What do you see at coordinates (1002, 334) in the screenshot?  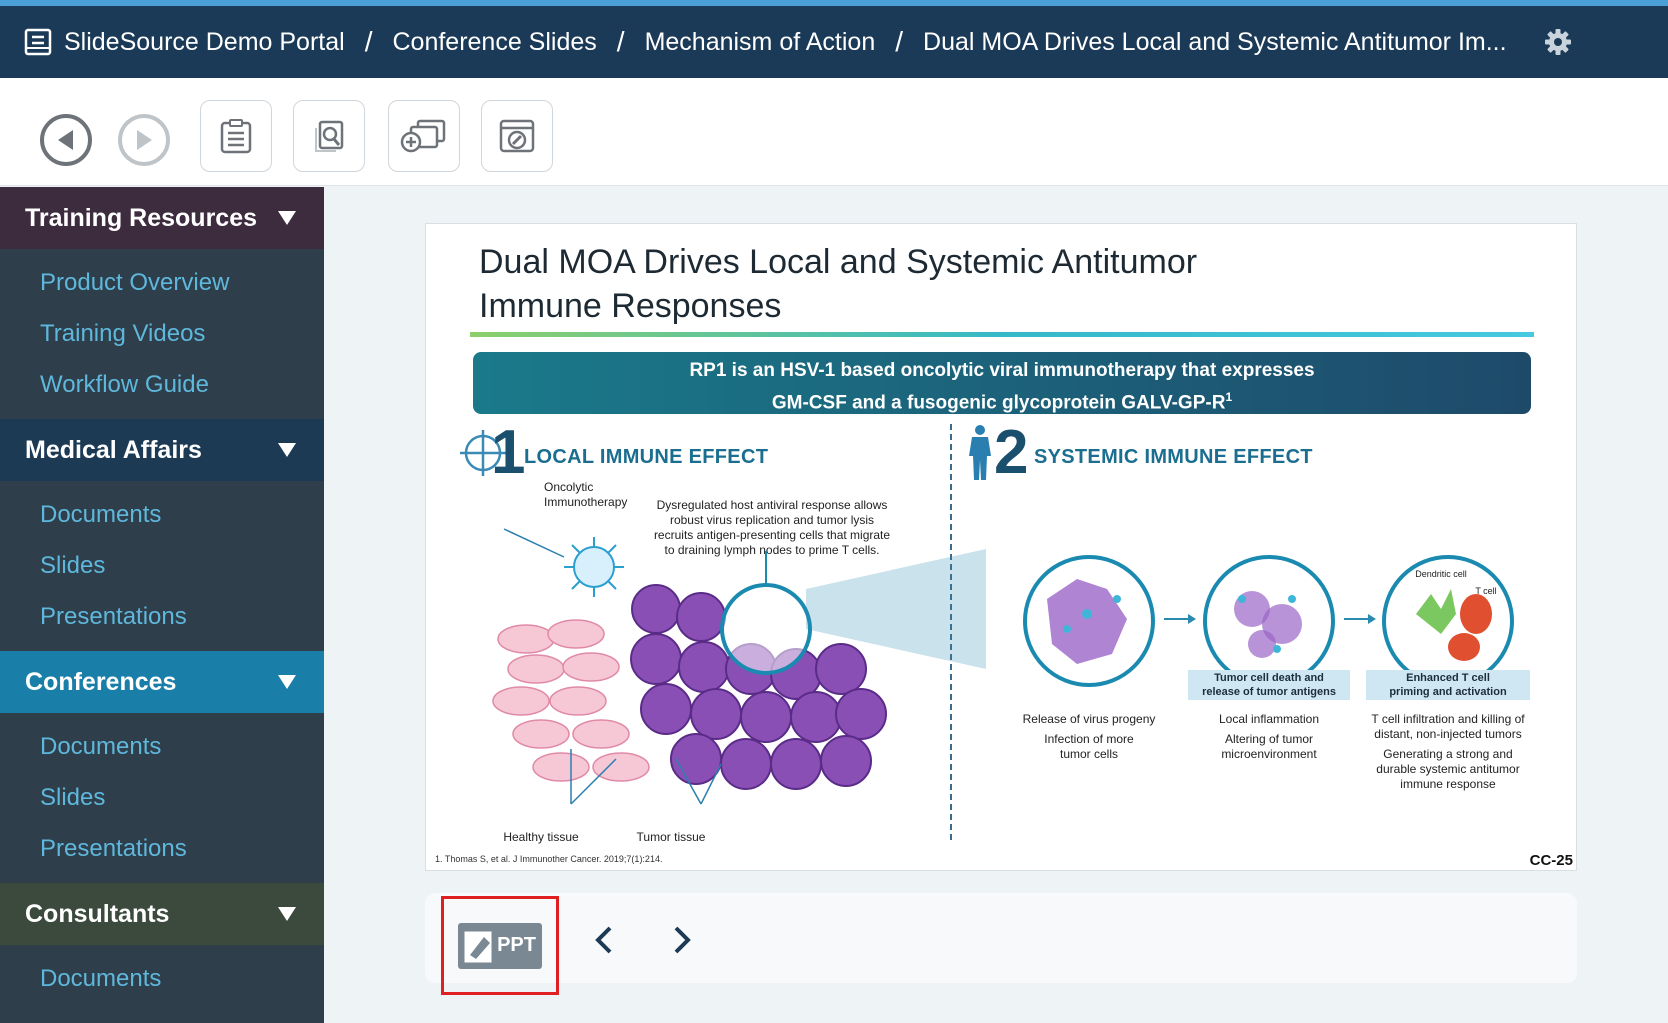 I see `title-rule` at bounding box center [1002, 334].